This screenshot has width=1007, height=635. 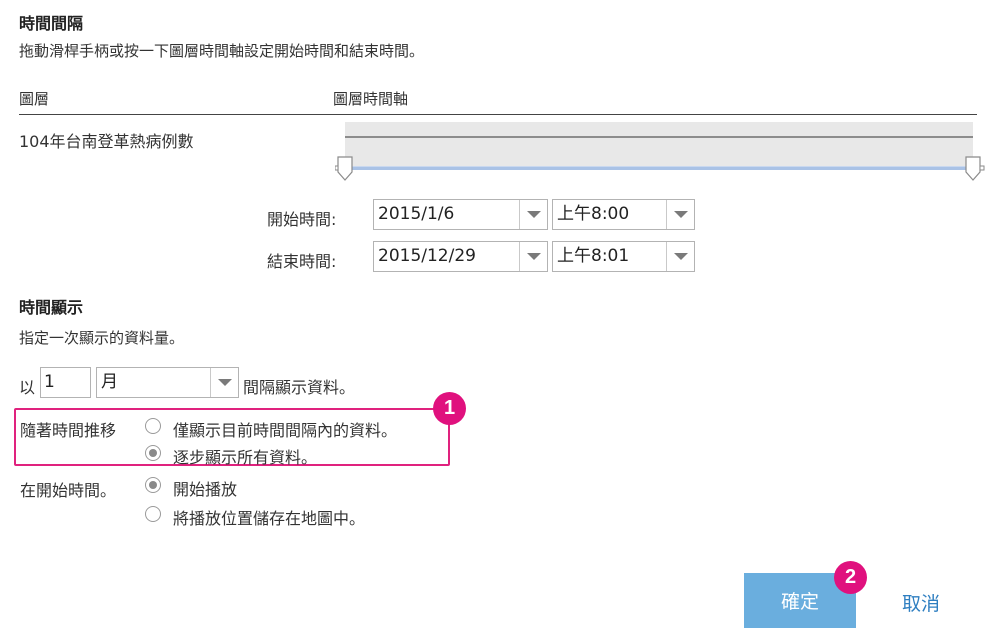 What do you see at coordinates (68, 430) in the screenshot?
I see `over-time-label: 隨著時間推移` at bounding box center [68, 430].